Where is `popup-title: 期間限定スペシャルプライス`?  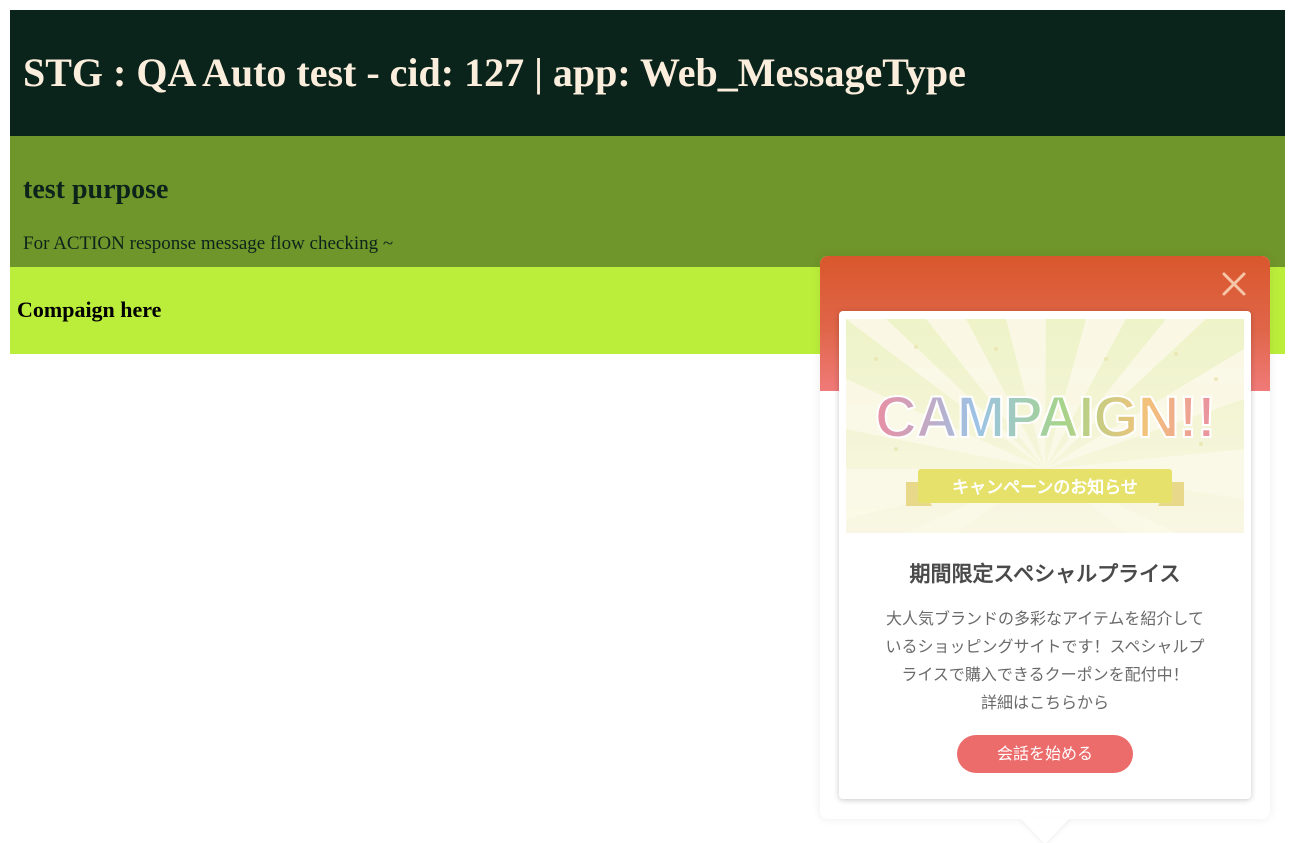
popup-title: 期間限定スペシャルプライス is located at coordinates (1045, 574).